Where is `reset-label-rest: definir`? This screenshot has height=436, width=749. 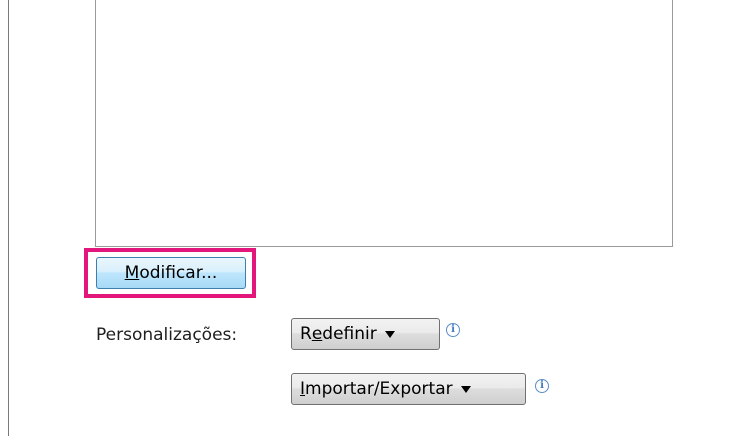
reset-label-rest: definir is located at coordinates (349, 334).